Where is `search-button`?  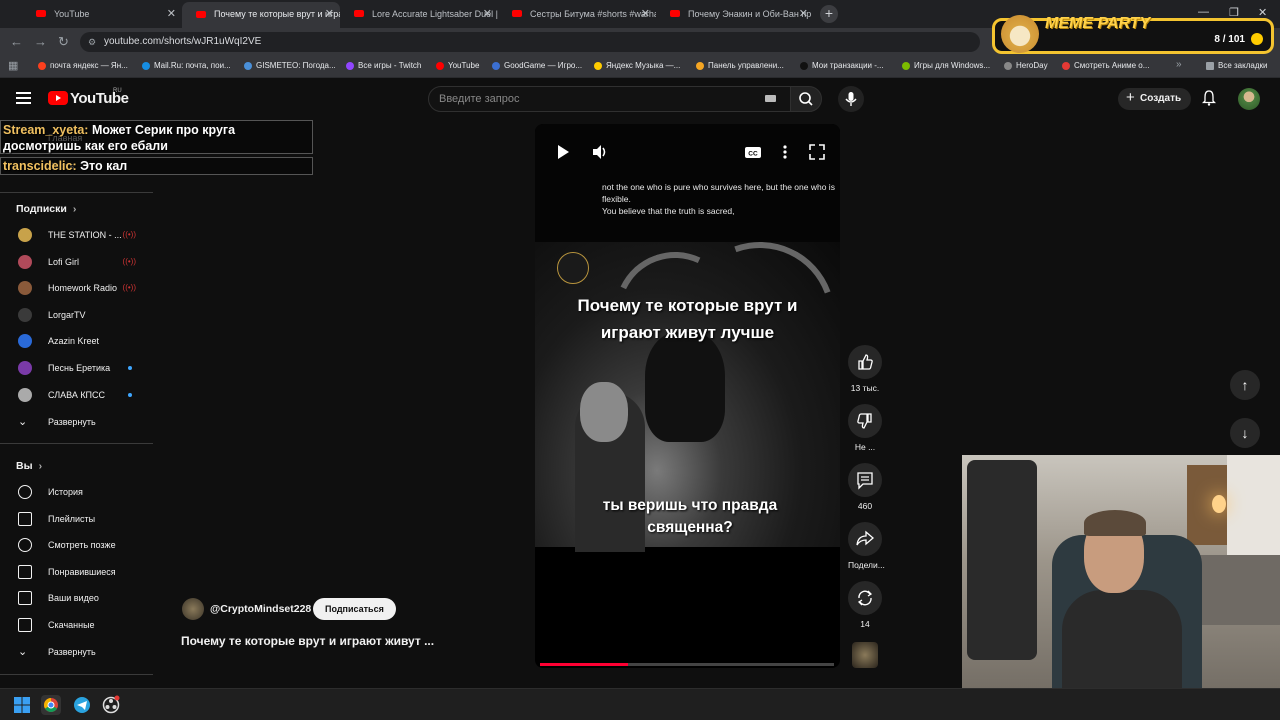 search-button is located at coordinates (806, 99).